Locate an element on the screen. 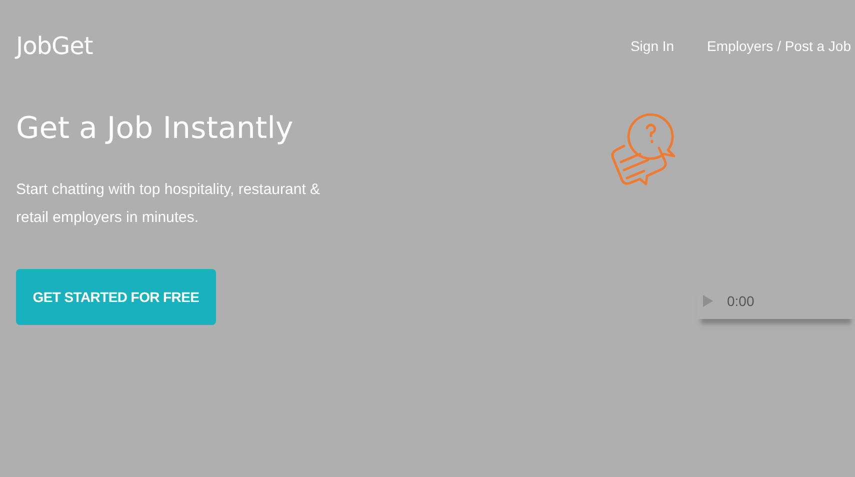  play-icon is located at coordinates (708, 301).